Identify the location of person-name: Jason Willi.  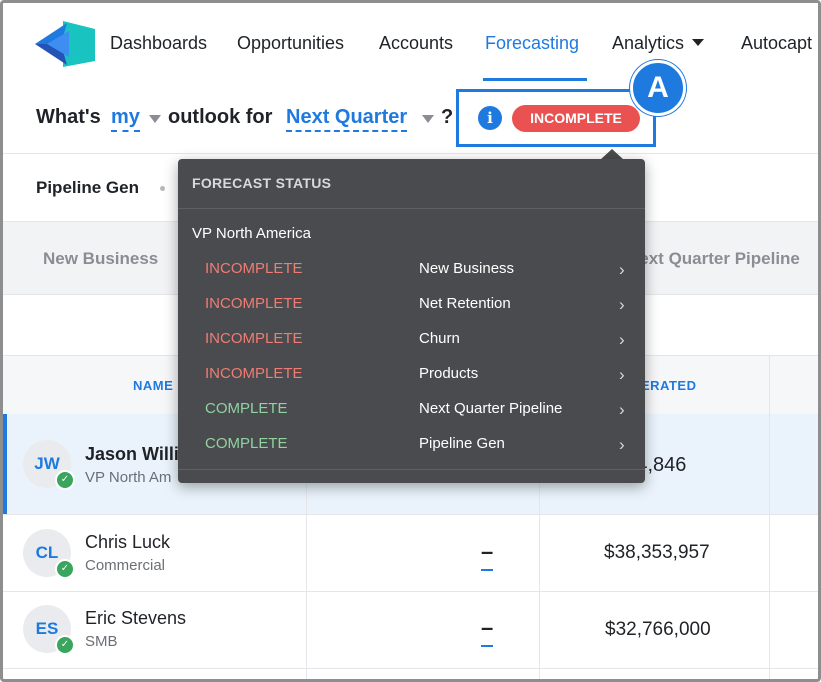
(132, 454).